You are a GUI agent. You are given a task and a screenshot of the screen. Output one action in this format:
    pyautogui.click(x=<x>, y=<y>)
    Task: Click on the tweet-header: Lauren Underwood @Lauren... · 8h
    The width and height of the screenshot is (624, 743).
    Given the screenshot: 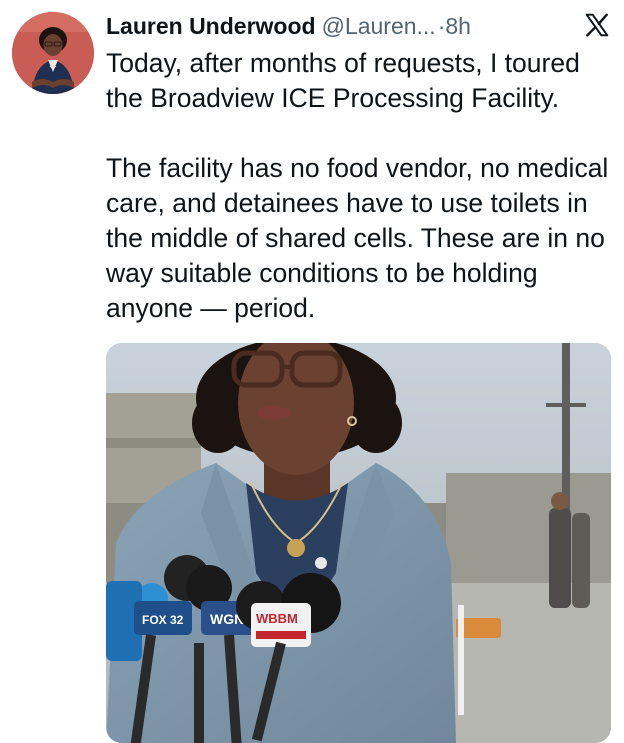 What is the action you would take?
    pyautogui.click(x=358, y=26)
    